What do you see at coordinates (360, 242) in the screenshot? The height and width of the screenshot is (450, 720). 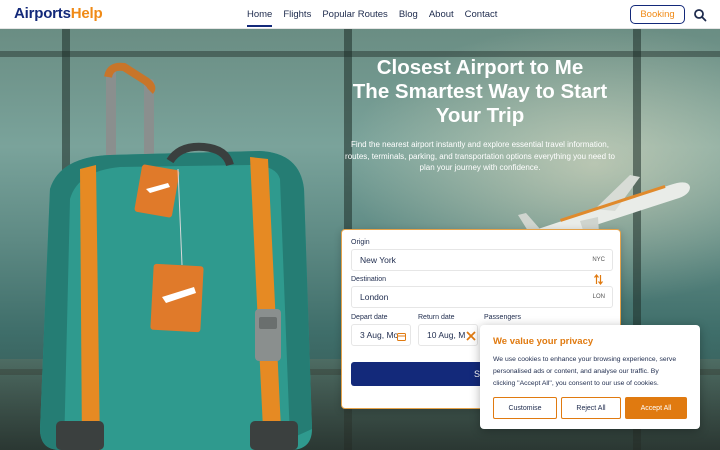 I see `origin-label: Origin` at bounding box center [360, 242].